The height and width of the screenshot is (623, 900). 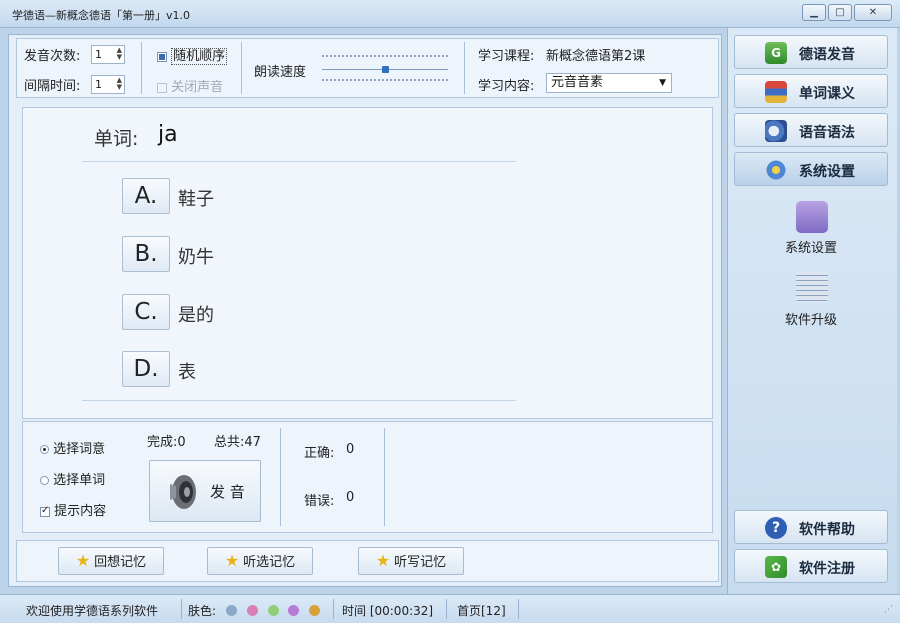 I want to click on option-b-text: 奶牛, so click(x=196, y=257).